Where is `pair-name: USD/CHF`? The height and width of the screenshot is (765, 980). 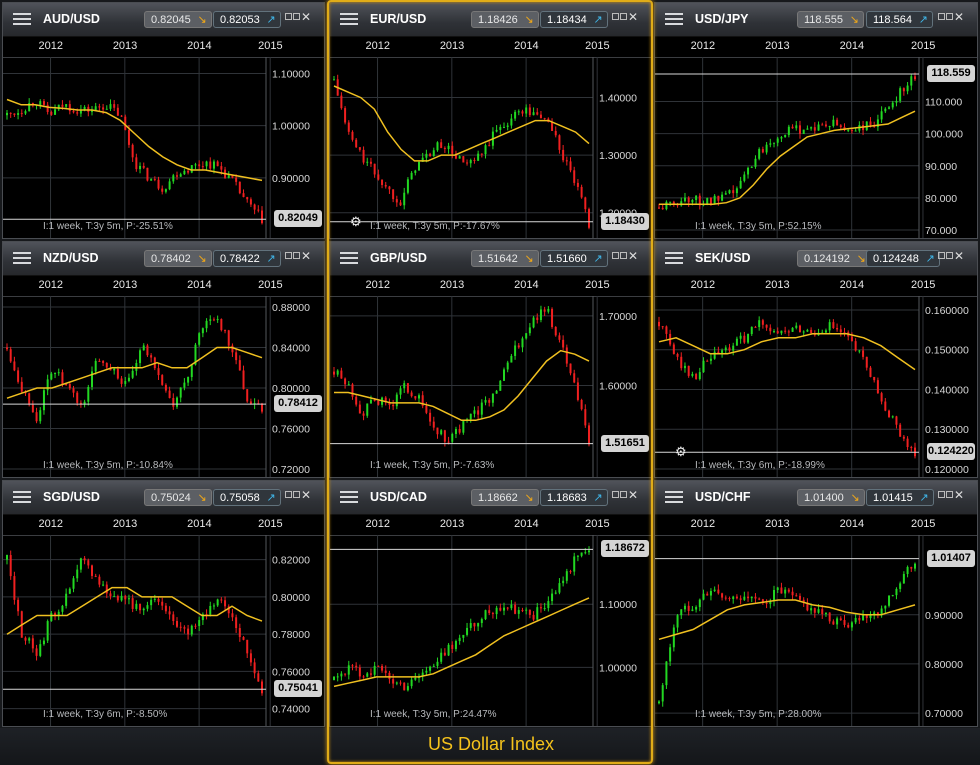 pair-name: USD/CHF is located at coordinates (723, 497).